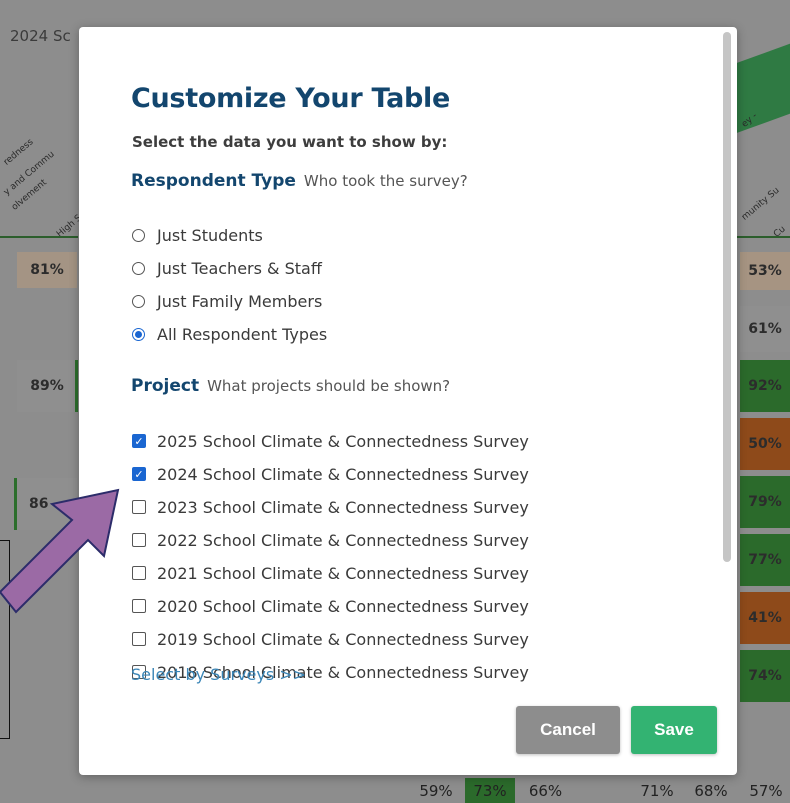 The width and height of the screenshot is (790, 803). Describe the element at coordinates (19, 152) in the screenshot. I see `column-label: redness` at that location.